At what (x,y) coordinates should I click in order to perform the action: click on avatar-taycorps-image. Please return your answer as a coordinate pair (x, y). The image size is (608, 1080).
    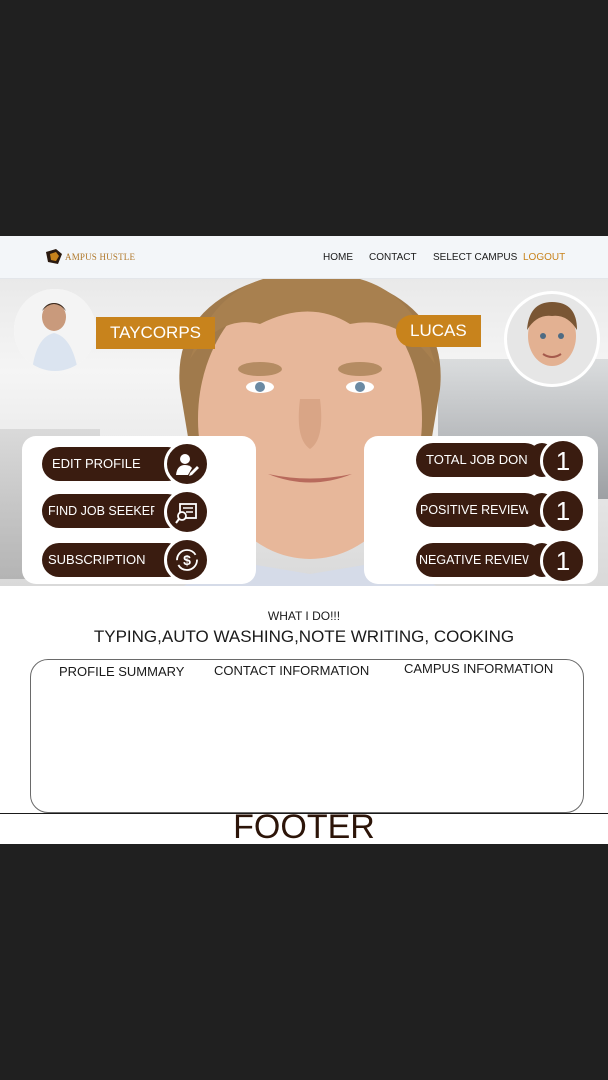
    Looking at the image, I should click on (55, 330).